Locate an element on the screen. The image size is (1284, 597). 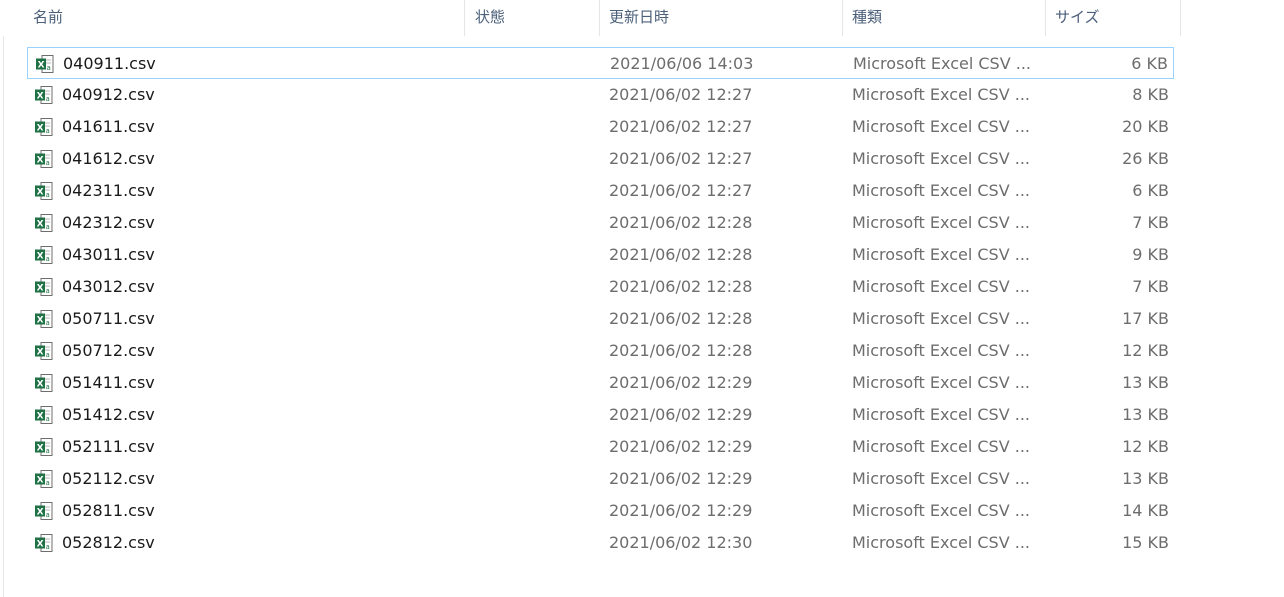
file-size: 17 KB is located at coordinates (1145, 318).